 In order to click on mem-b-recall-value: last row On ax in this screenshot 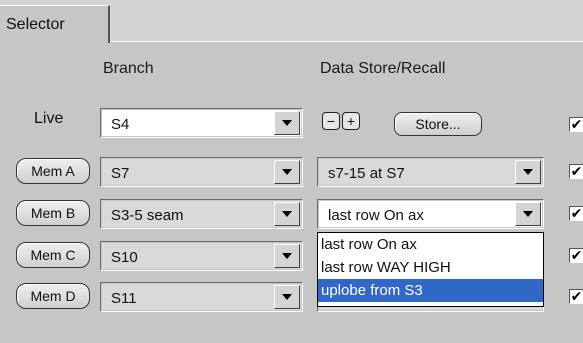, I will do `click(430, 214)`.